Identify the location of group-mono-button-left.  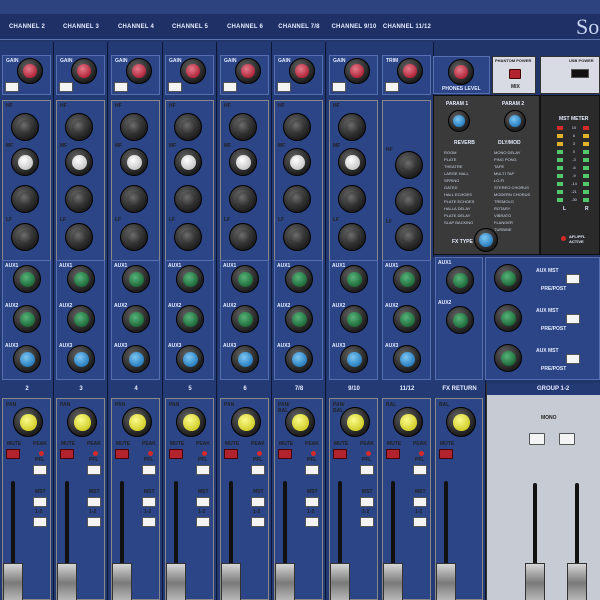
(537, 439).